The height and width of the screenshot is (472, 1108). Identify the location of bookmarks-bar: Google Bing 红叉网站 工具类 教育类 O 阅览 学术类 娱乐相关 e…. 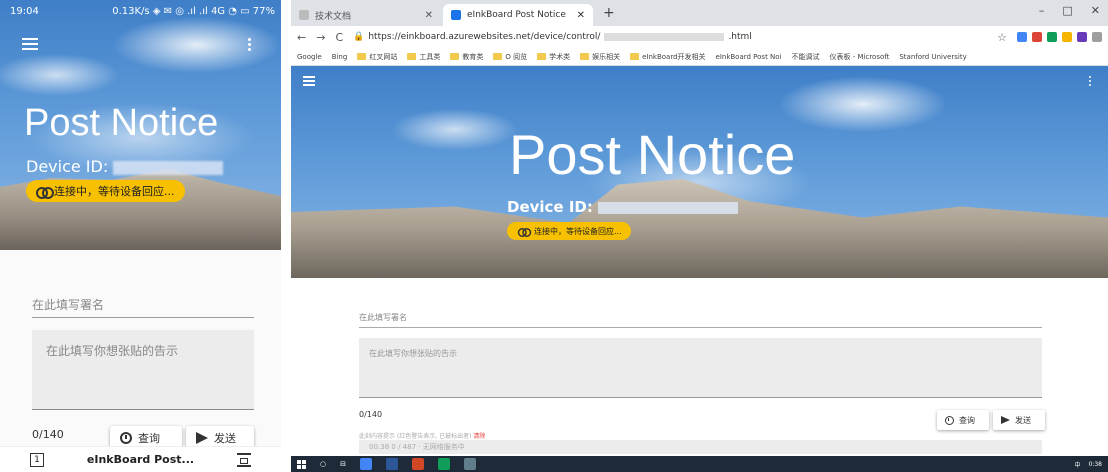
(699, 57).